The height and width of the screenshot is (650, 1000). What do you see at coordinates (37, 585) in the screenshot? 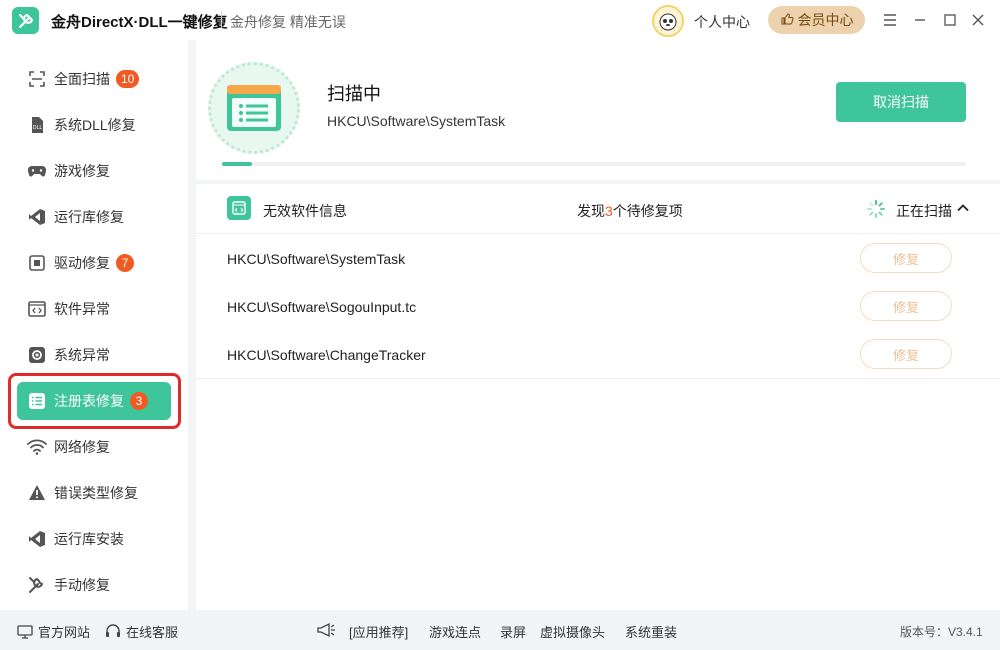
I see `wrench-icon` at bounding box center [37, 585].